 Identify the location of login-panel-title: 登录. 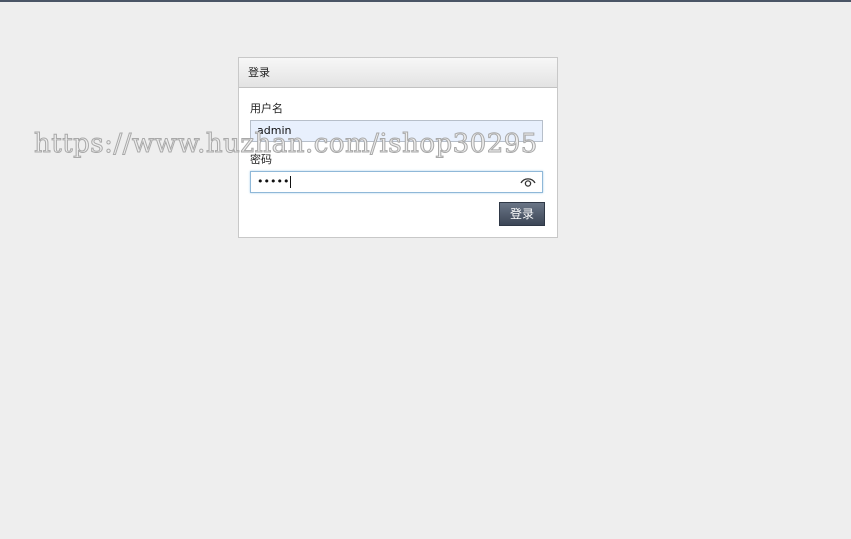
(398, 73).